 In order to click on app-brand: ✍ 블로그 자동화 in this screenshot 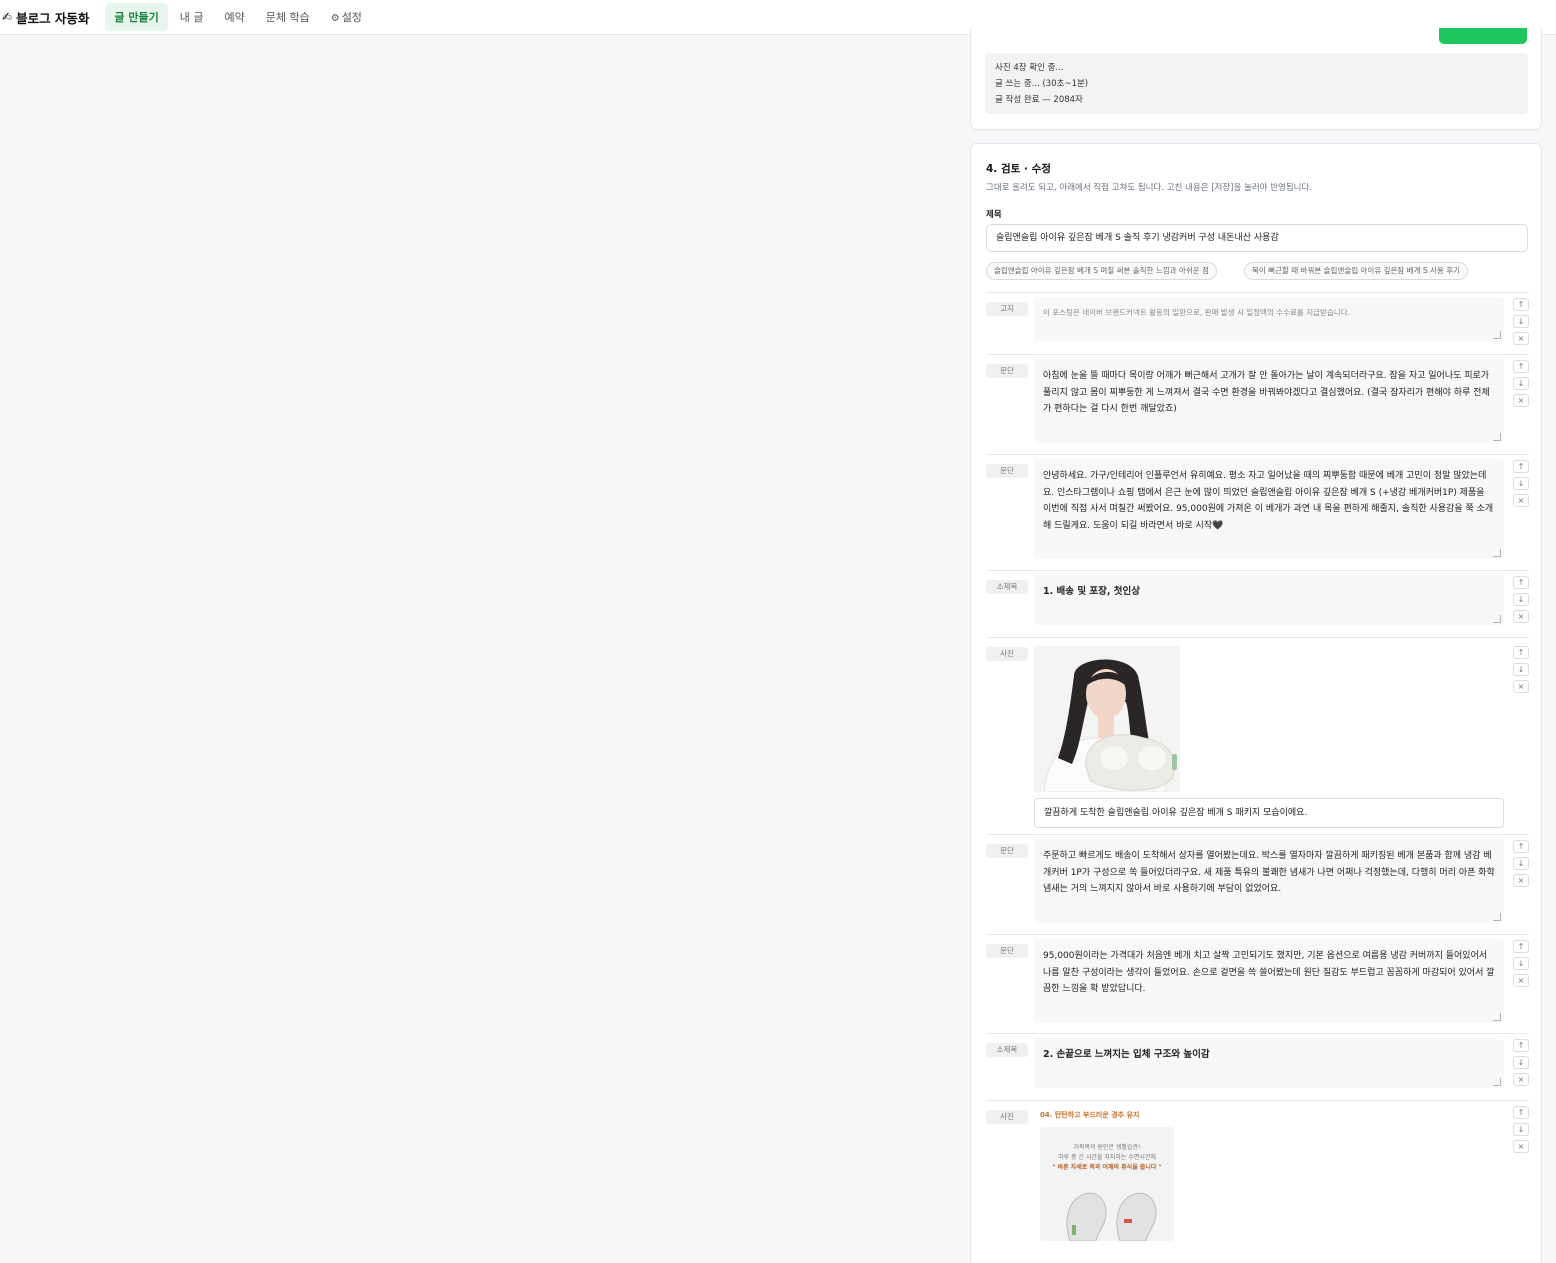, I will do `click(44, 17)`.